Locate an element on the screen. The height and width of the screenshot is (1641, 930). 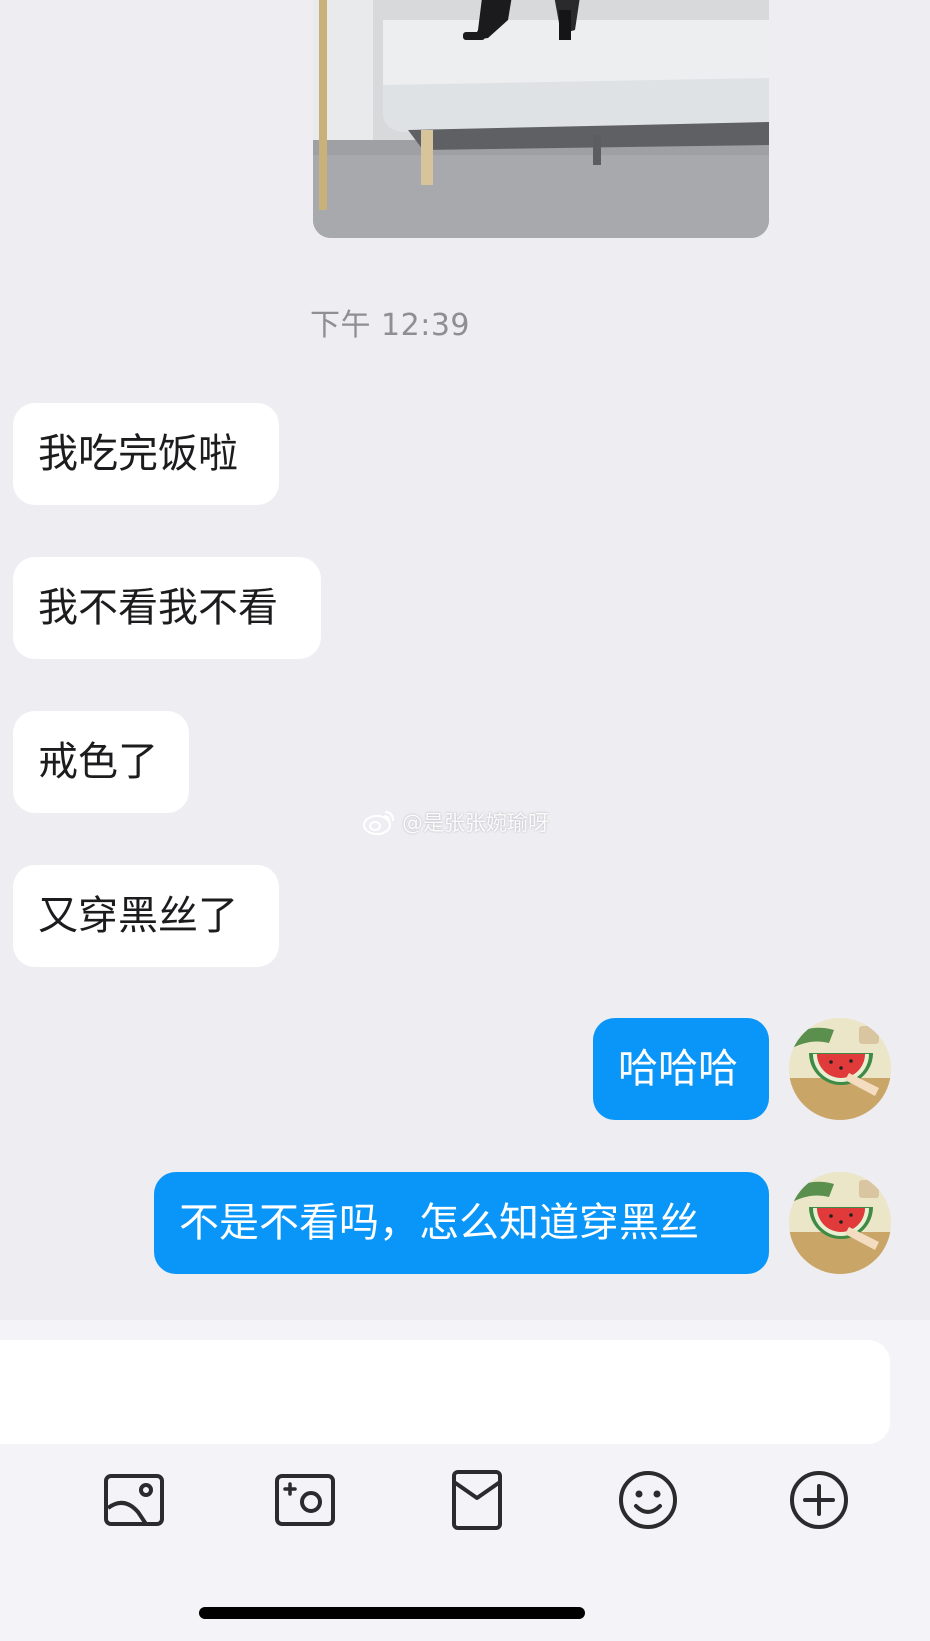
photo-album-button is located at coordinates (134, 1500).